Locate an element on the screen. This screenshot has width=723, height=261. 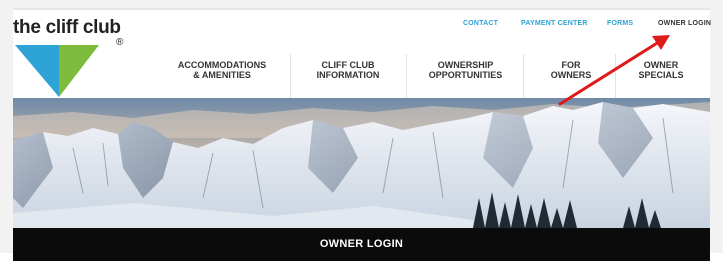
nav-label-line2: INFORMATION is located at coordinates (348, 75).